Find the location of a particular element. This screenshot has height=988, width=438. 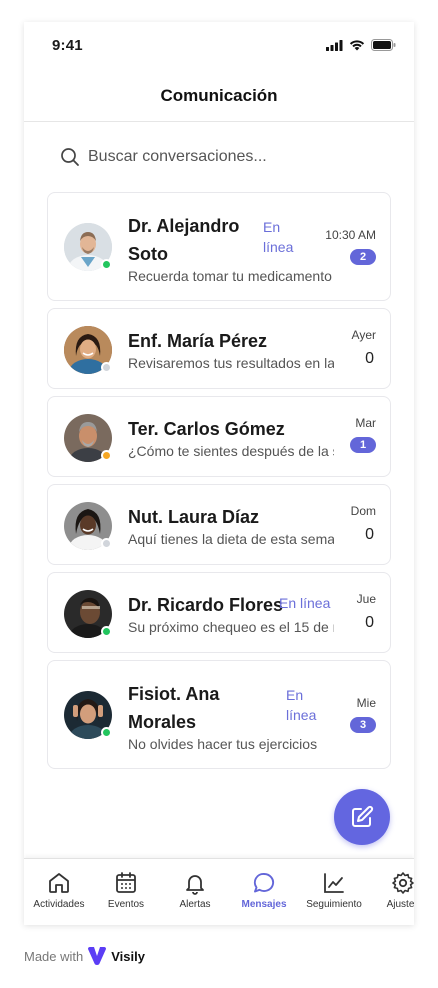

nav-item-actividades: Actividades is located at coordinates (59, 892).